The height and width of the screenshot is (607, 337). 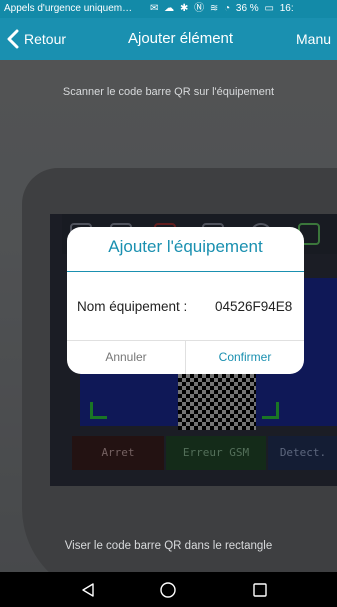 I want to click on chevron-left-icon, so click(x=13, y=39).